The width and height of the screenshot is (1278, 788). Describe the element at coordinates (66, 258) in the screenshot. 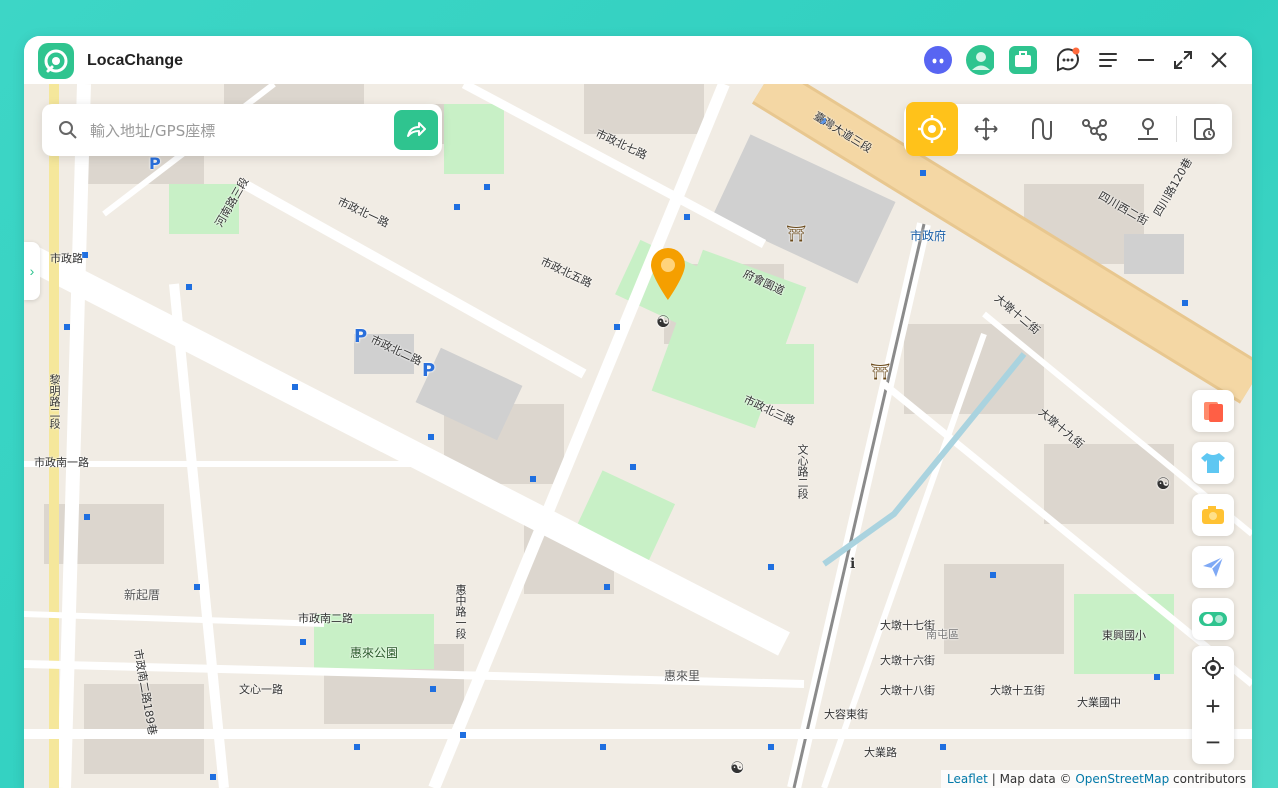

I see `street-label: 市政路` at that location.